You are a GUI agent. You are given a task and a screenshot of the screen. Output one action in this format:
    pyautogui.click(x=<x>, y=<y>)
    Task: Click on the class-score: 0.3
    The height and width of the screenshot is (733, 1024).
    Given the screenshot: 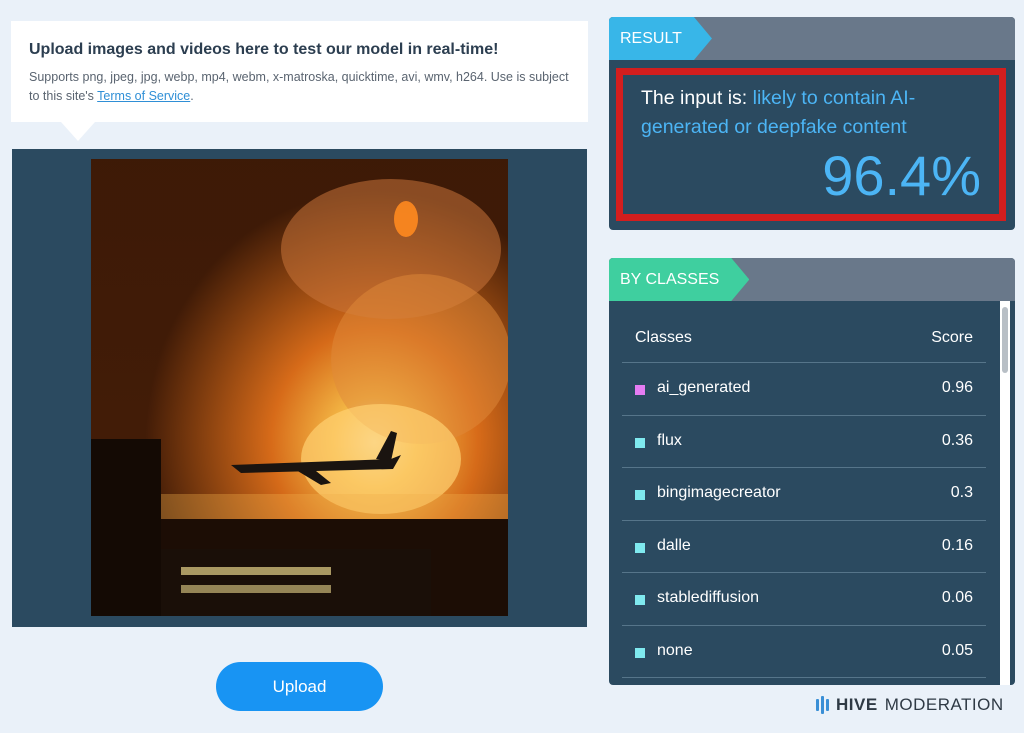 What is the action you would take?
    pyautogui.click(x=961, y=492)
    